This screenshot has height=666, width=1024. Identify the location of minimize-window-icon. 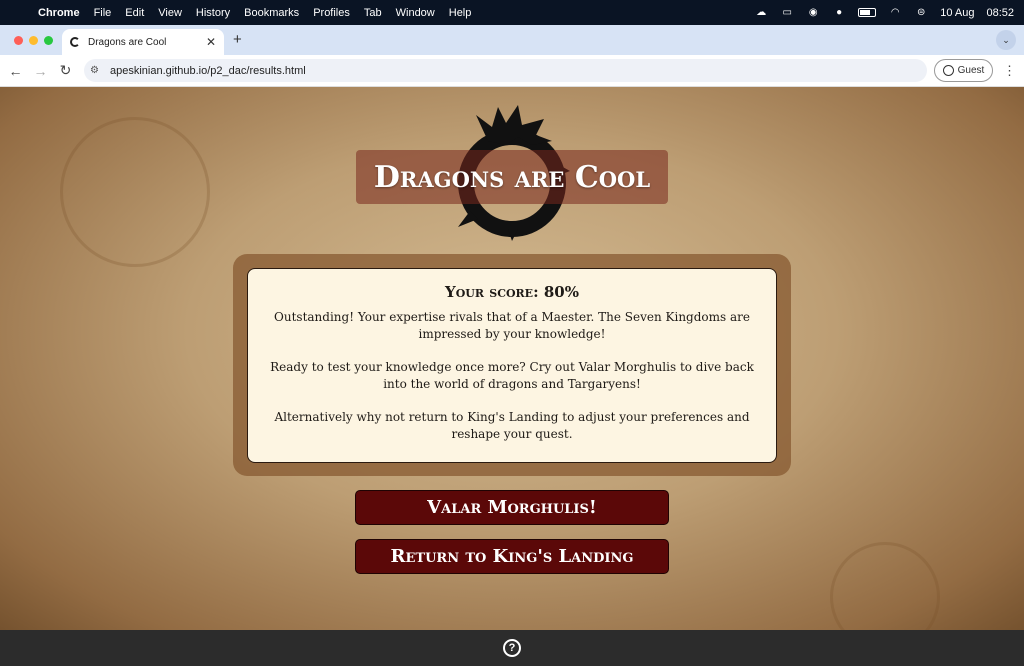
(33, 40).